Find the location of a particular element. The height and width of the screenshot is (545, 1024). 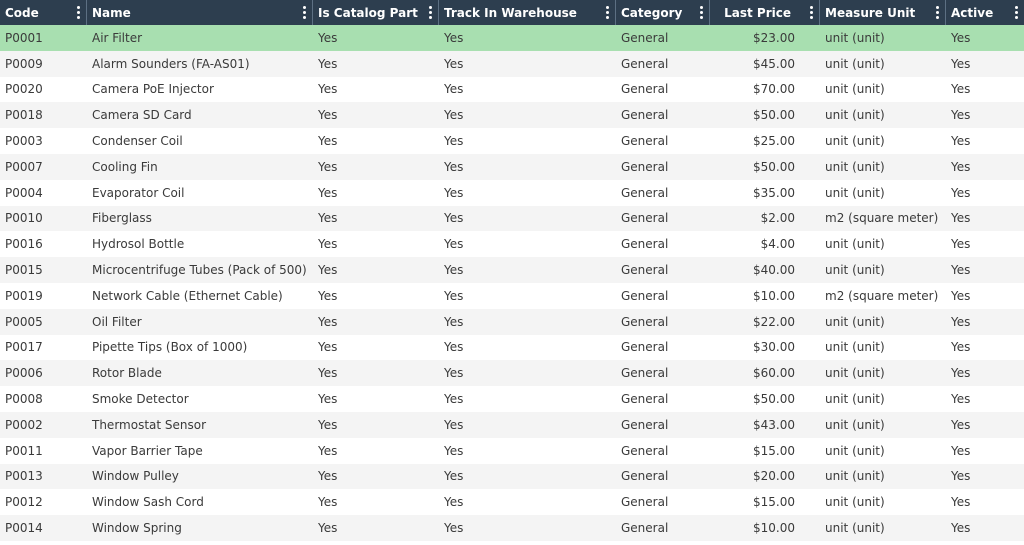

column-header-code: Code is located at coordinates (43, 12).